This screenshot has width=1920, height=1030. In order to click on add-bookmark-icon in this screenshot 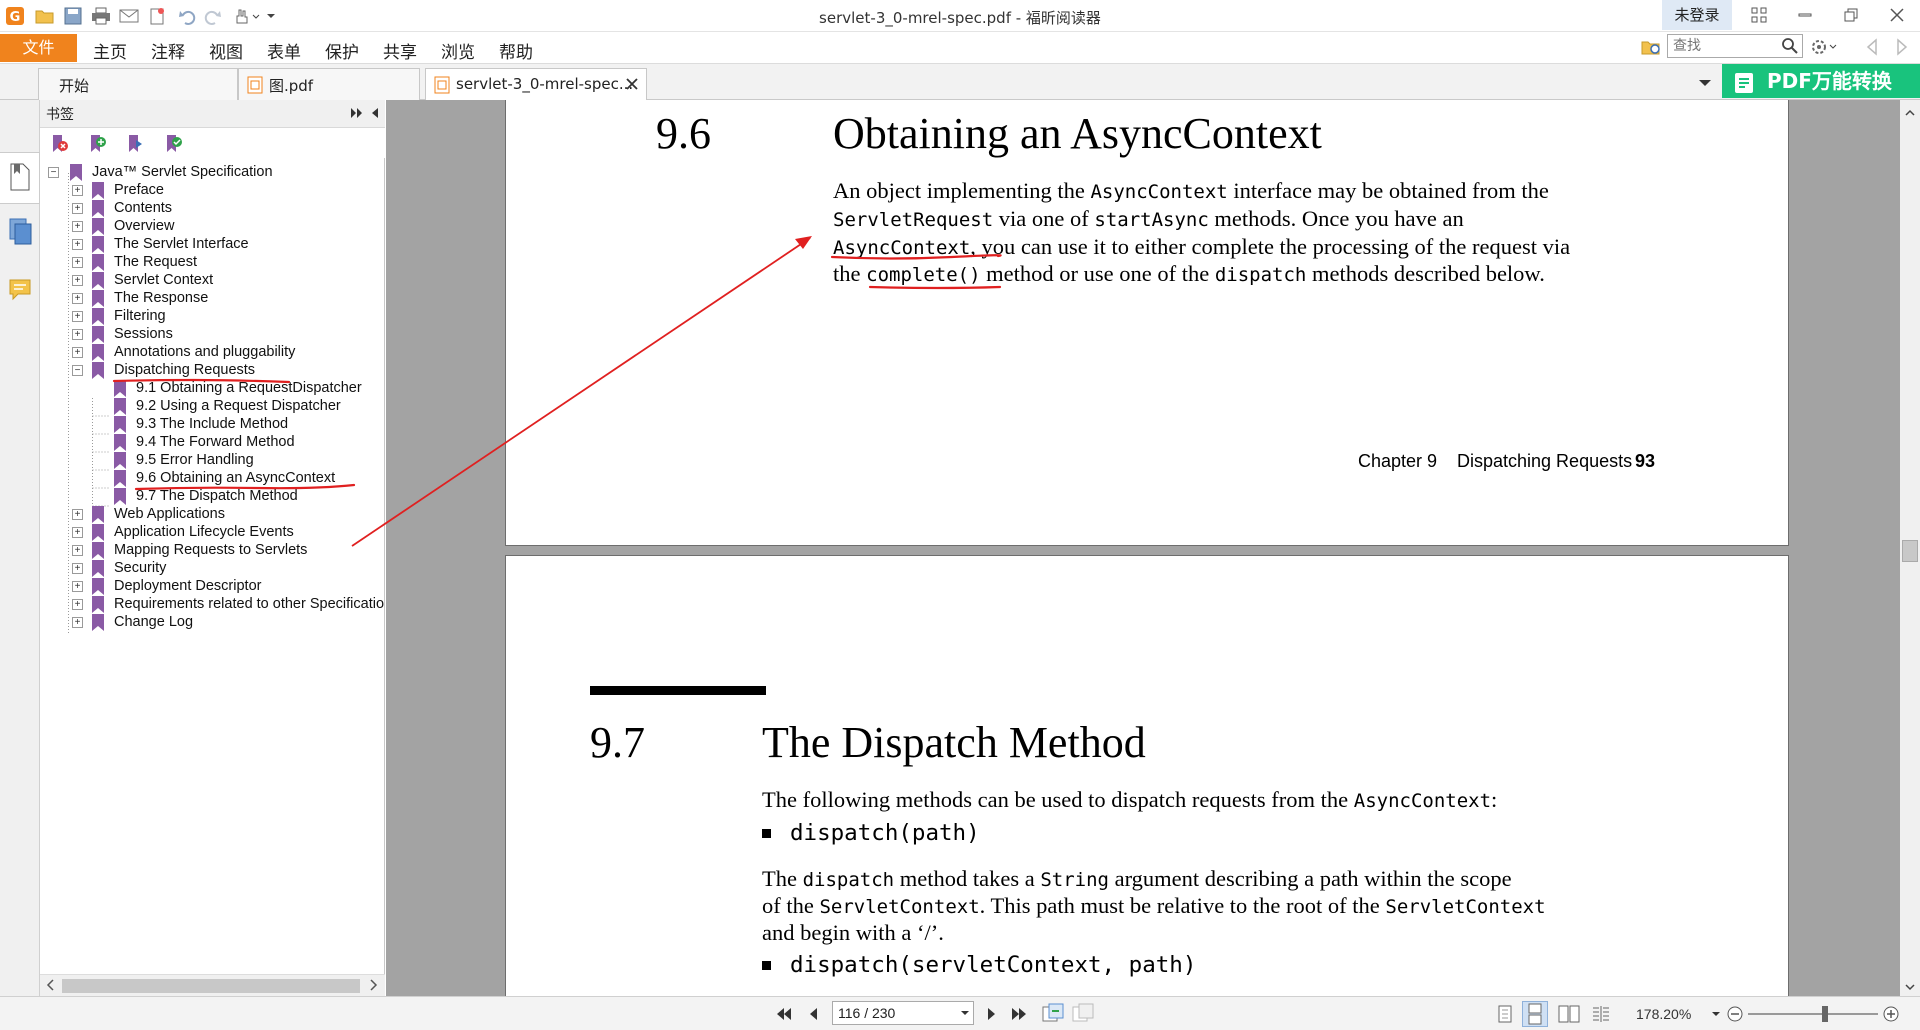, I will do `click(98, 146)`.